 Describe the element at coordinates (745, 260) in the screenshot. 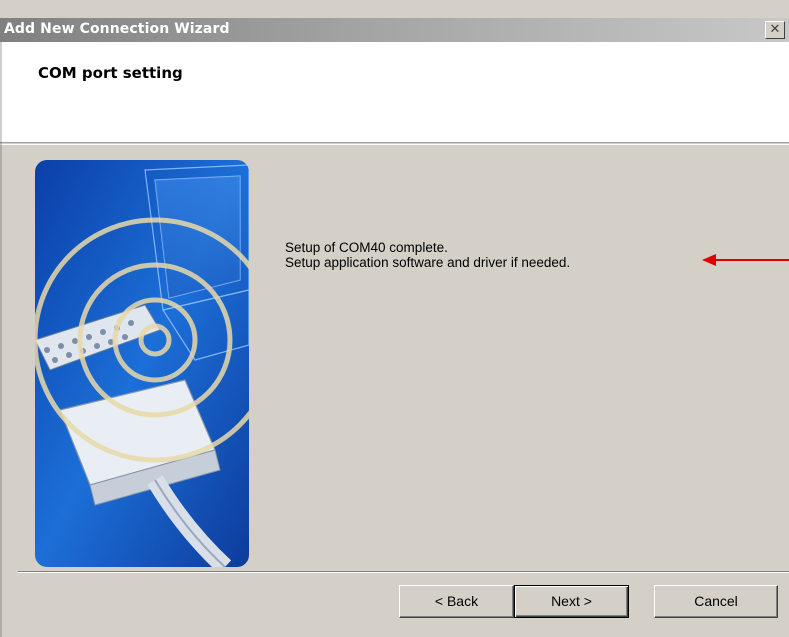

I see `annotation-arrow-icon` at that location.